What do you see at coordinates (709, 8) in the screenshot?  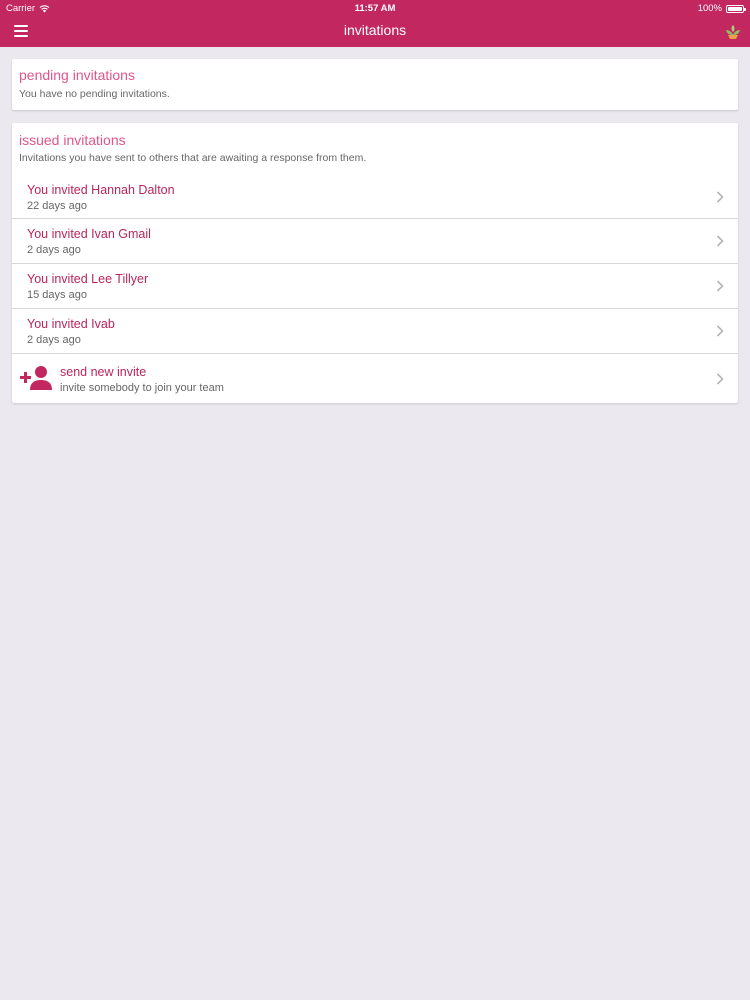 I see `battery-percent: 100%` at bounding box center [709, 8].